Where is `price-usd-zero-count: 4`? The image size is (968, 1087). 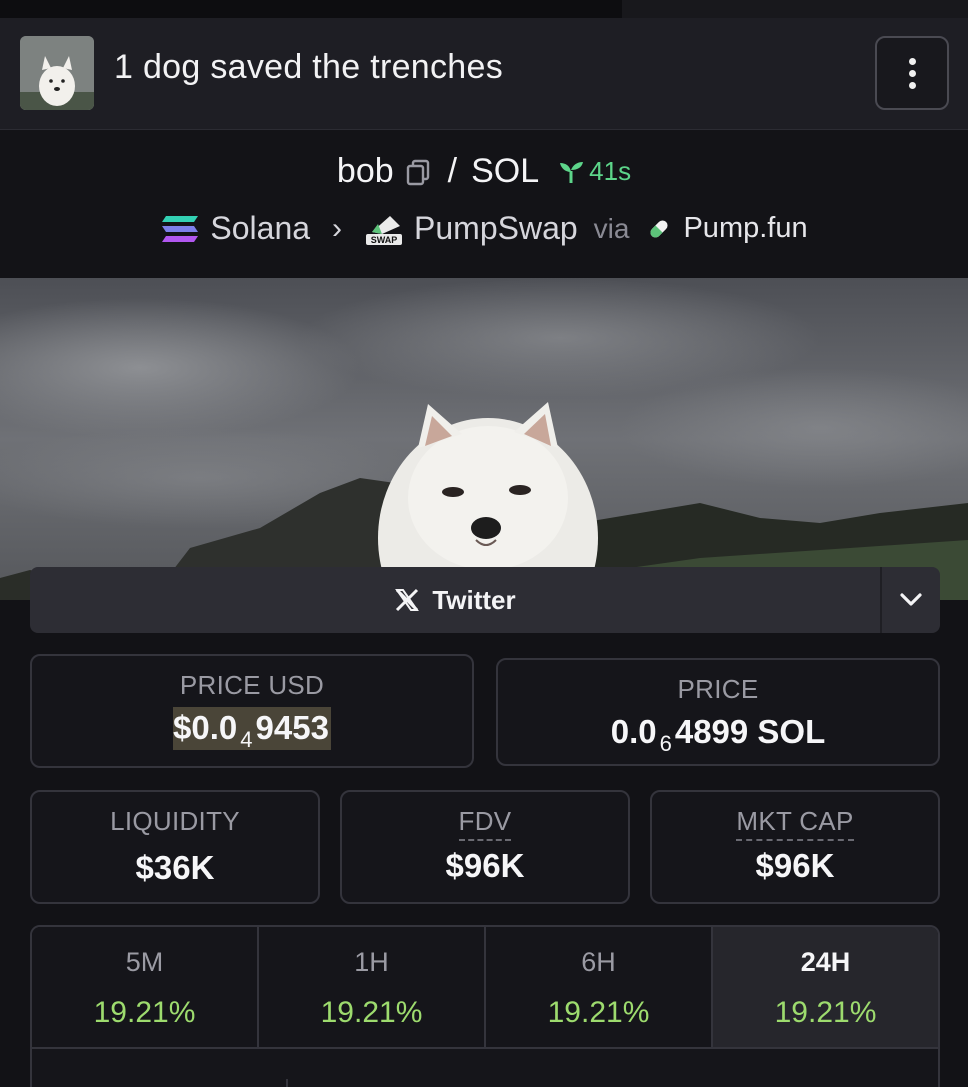
price-usd-zero-count: 4 is located at coordinates (246, 739).